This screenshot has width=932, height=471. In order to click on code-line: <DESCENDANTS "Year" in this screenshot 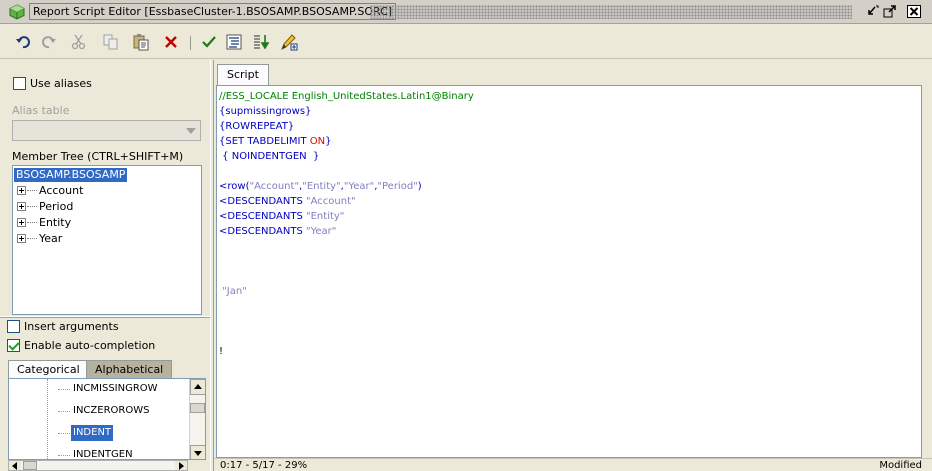, I will do `click(277, 231)`.